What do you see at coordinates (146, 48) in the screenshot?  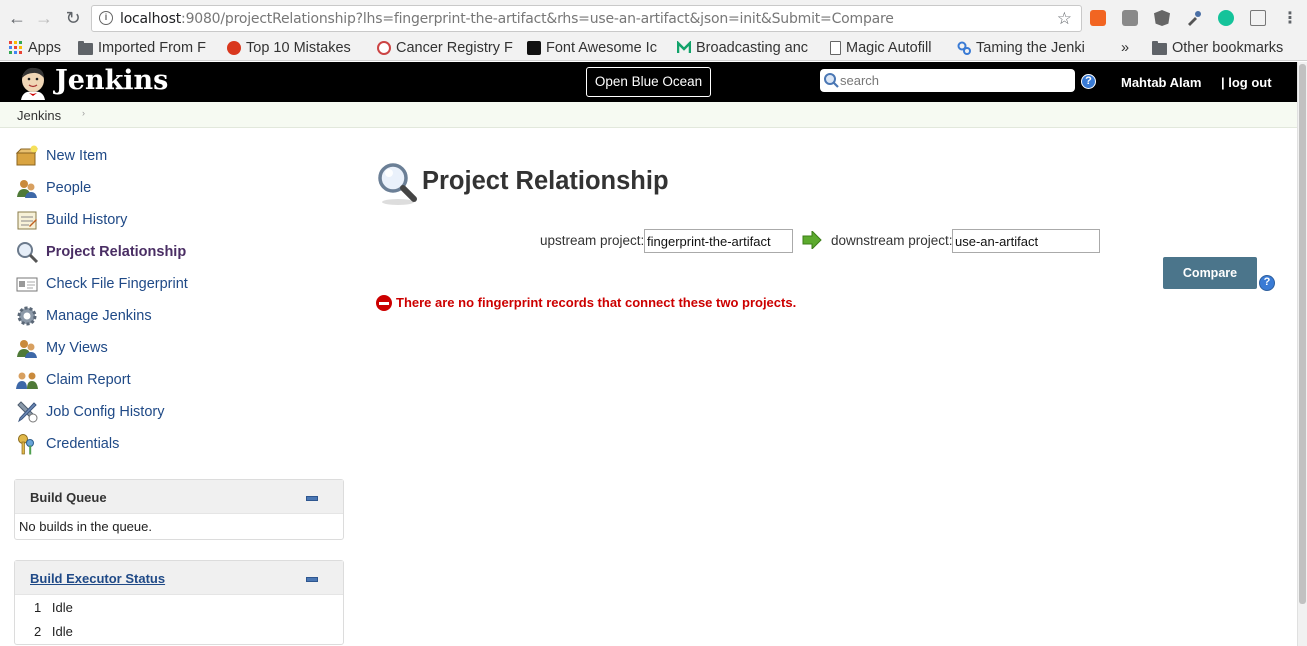 I see `bookmark-imported: Imported From F` at bounding box center [146, 48].